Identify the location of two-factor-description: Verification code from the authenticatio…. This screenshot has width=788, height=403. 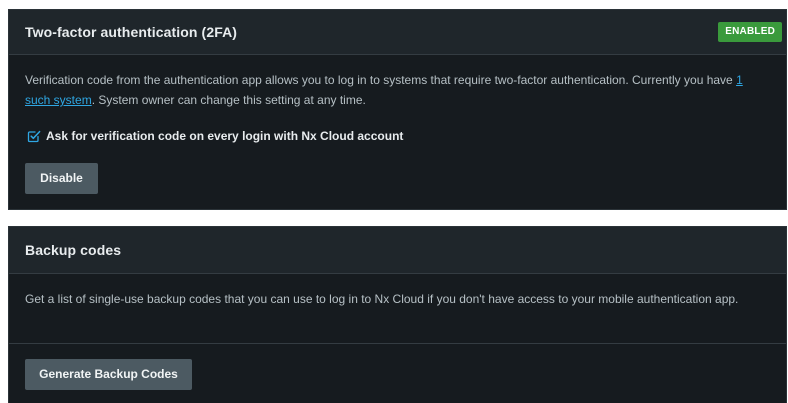
(395, 90).